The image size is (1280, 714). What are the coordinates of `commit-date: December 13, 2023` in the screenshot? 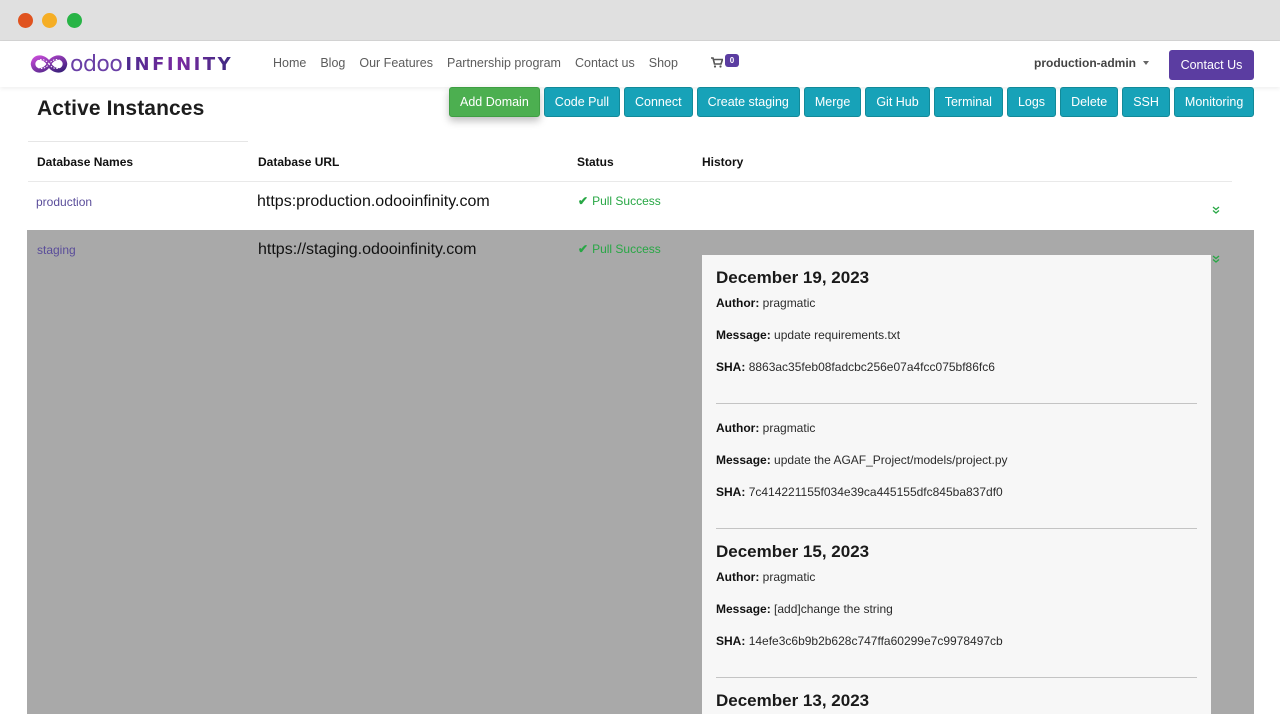 It's located at (793, 700).